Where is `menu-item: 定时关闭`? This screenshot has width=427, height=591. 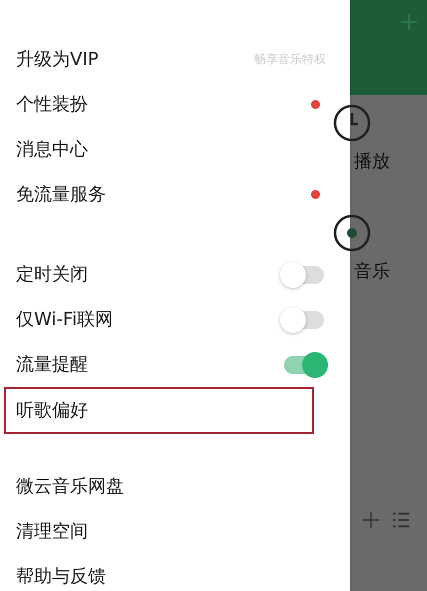 menu-item: 定时关闭 is located at coordinates (52, 274).